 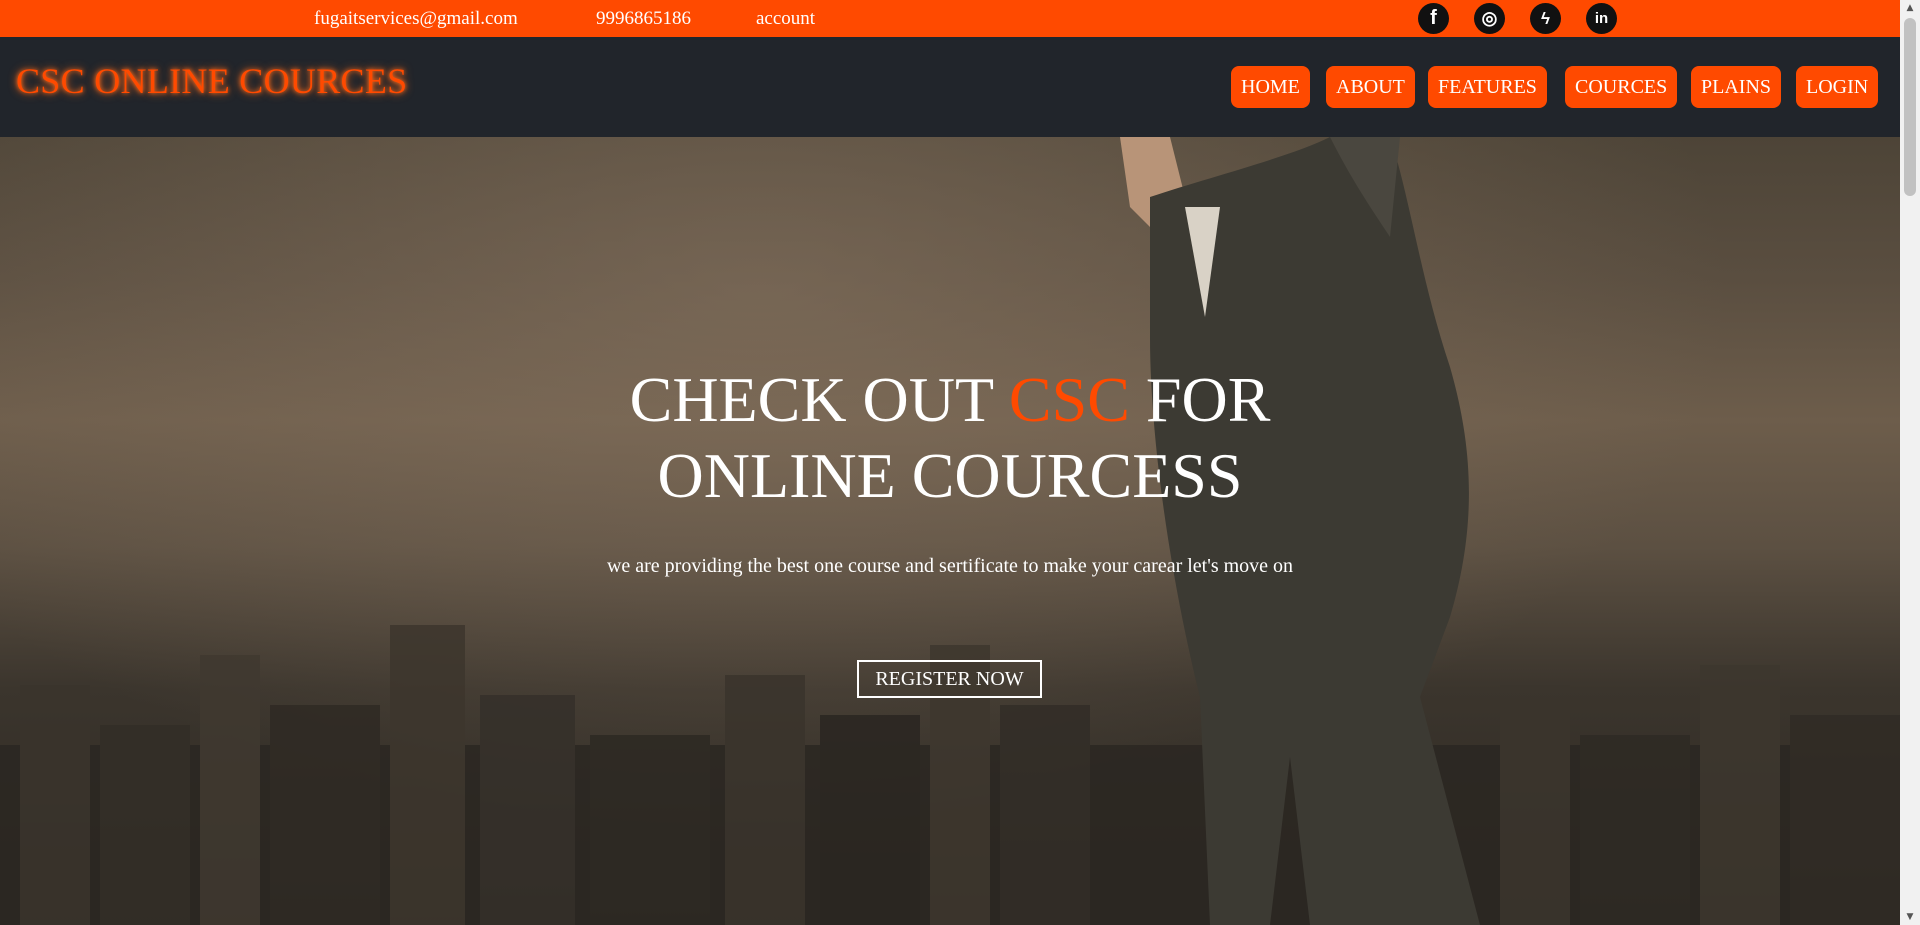 What do you see at coordinates (416, 18) in the screenshot?
I see `email-link: fugaitservices@gmail.com` at bounding box center [416, 18].